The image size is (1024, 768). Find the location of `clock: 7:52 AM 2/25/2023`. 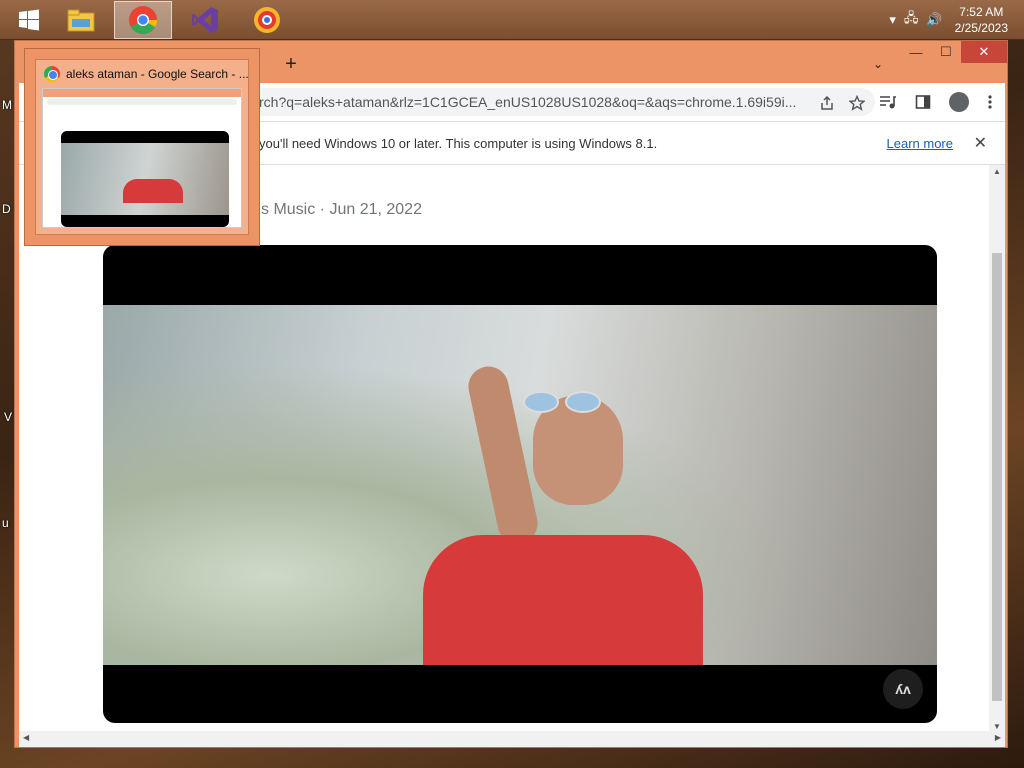

clock: 7:52 AM 2/25/2023 is located at coordinates (981, 20).